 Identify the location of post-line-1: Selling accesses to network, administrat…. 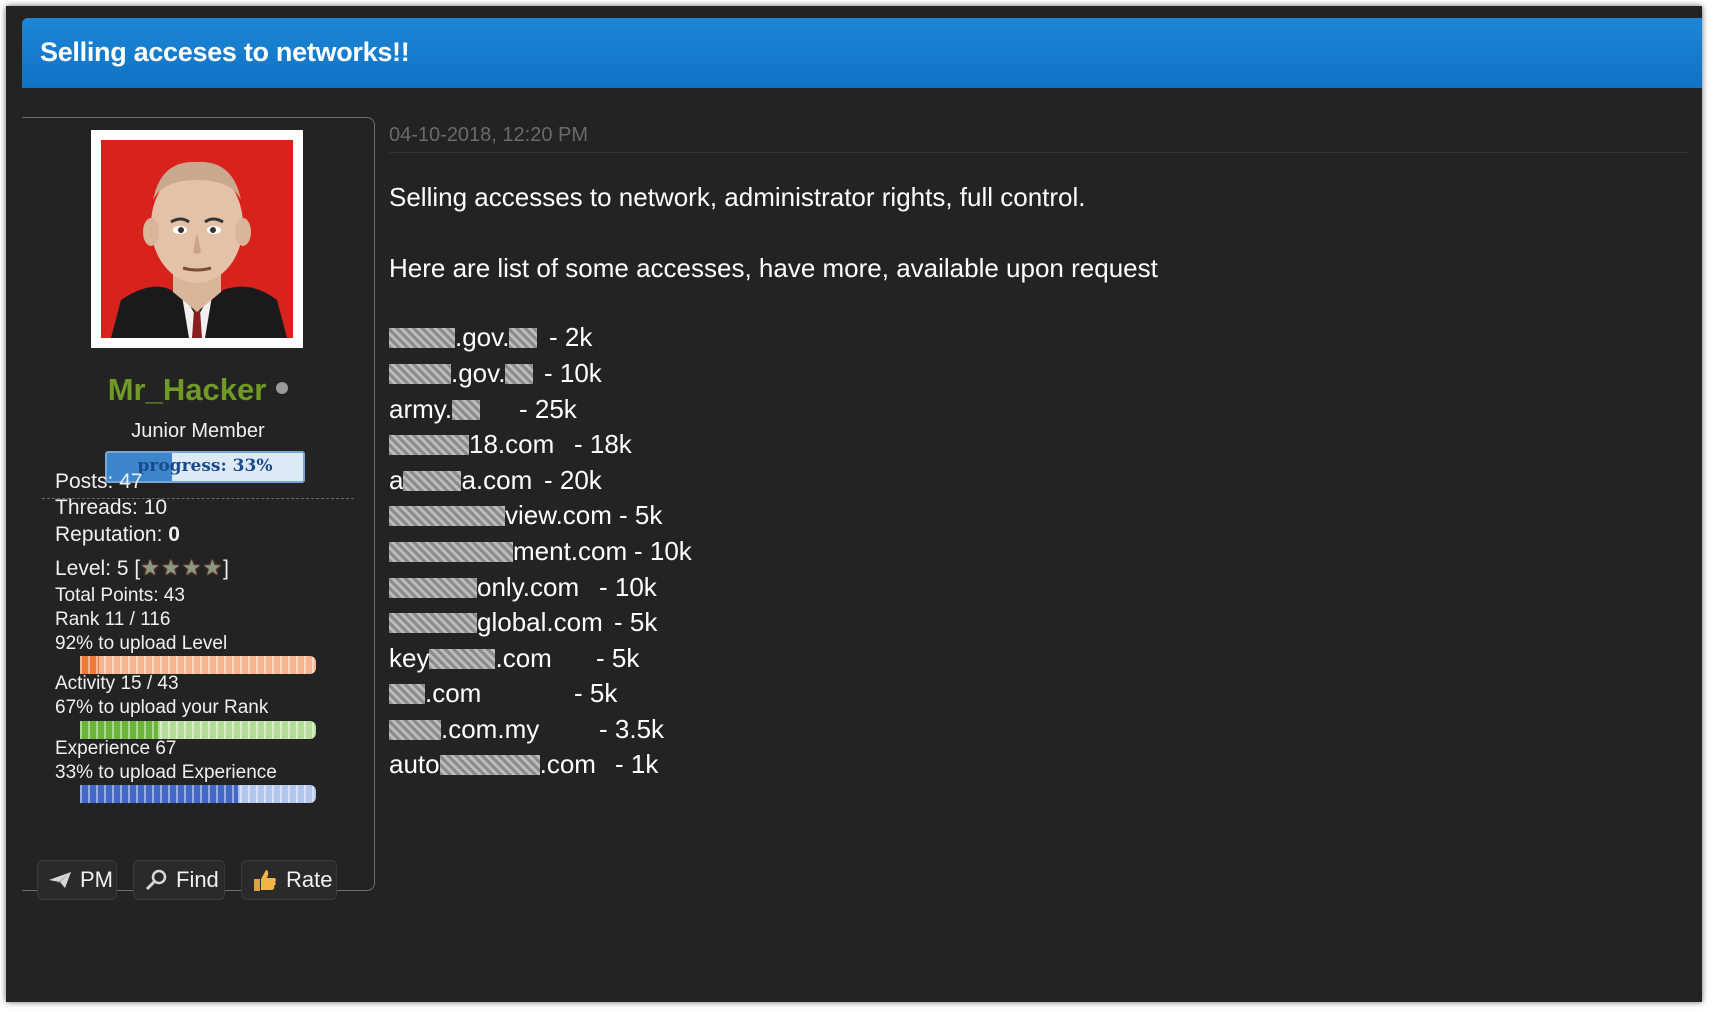
(737, 197).